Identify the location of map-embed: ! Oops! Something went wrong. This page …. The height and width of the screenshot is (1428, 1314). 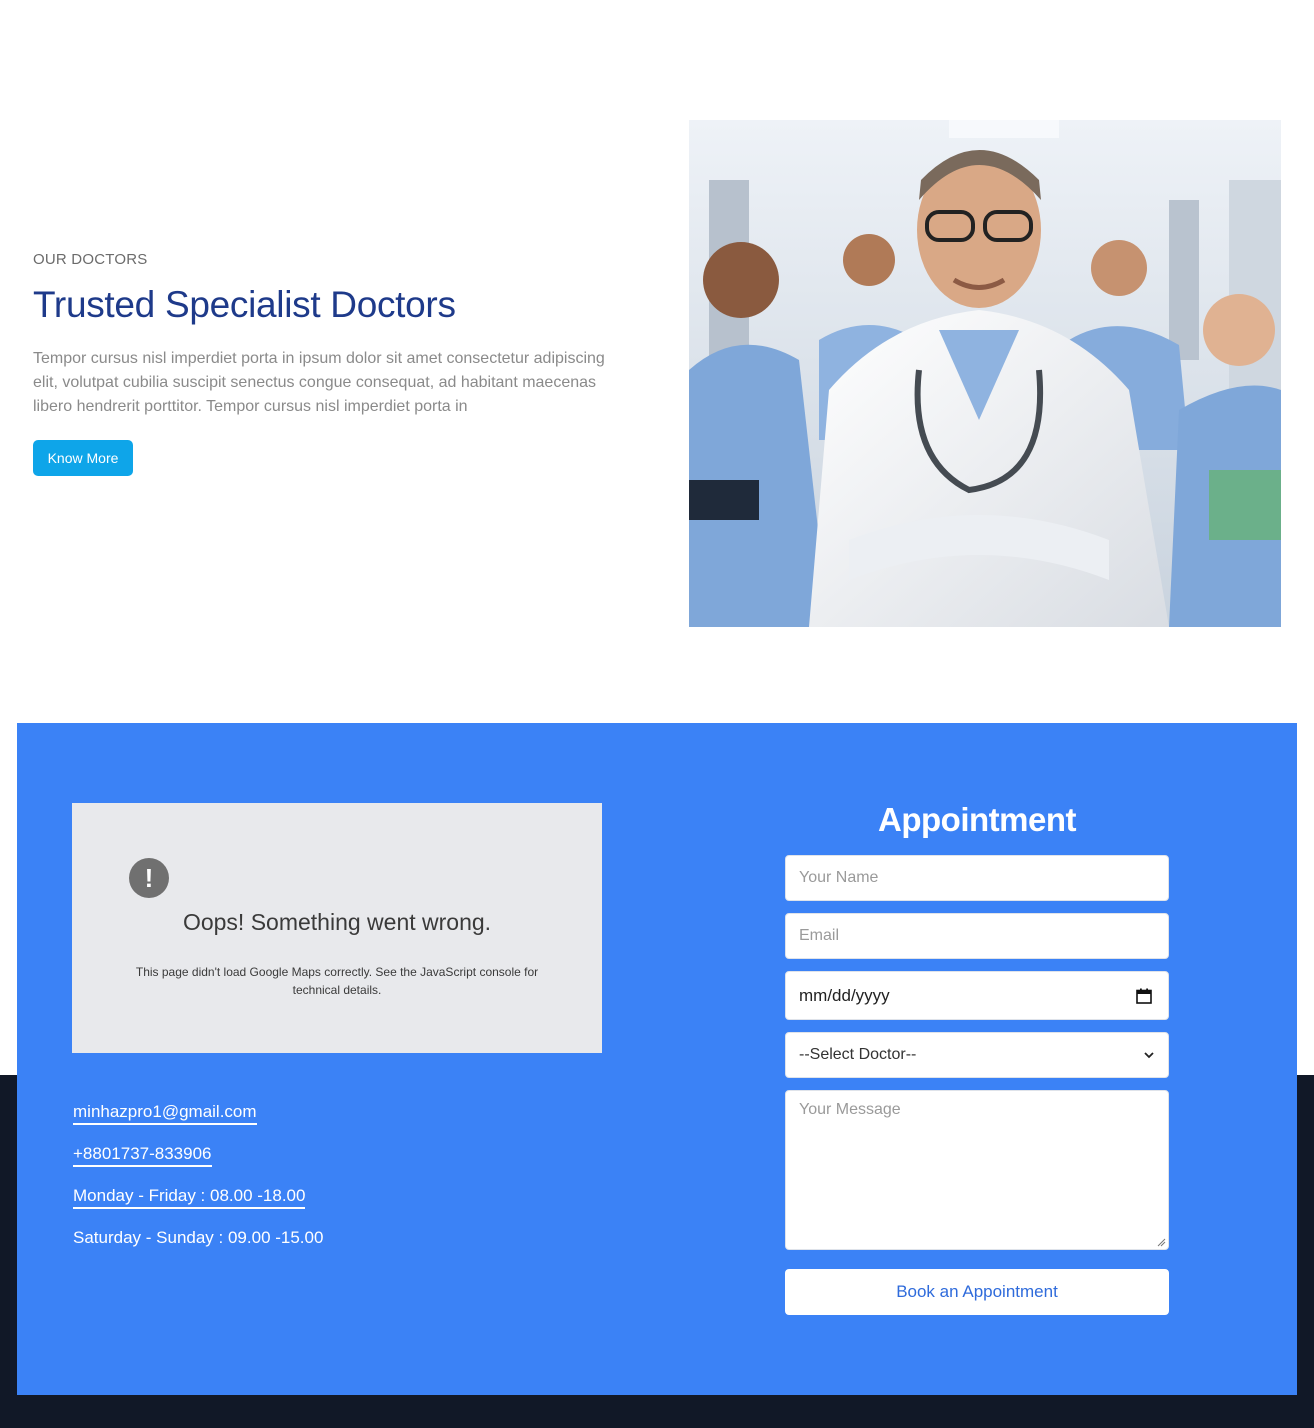
(337, 928).